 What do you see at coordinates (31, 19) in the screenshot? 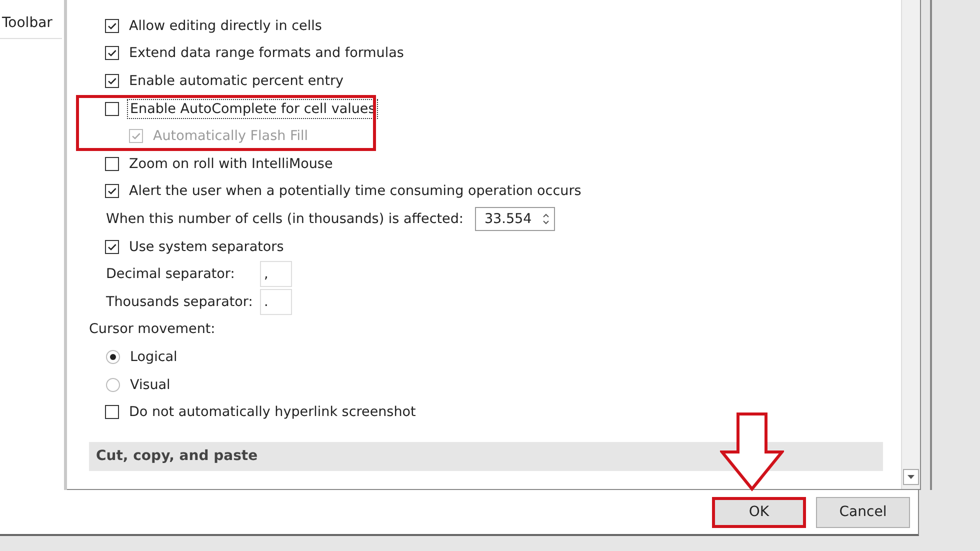
I see `sidebar-item: Toolbar` at bounding box center [31, 19].